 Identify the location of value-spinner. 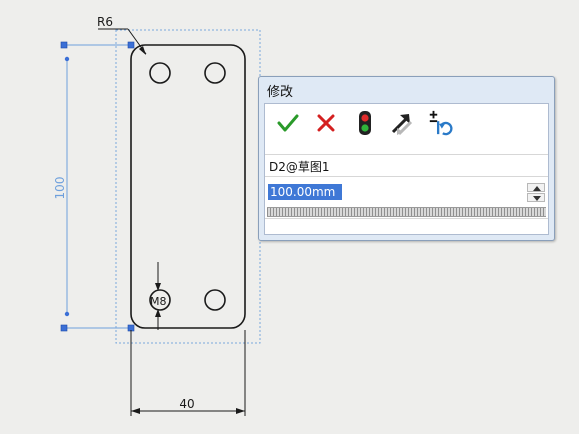
(536, 193).